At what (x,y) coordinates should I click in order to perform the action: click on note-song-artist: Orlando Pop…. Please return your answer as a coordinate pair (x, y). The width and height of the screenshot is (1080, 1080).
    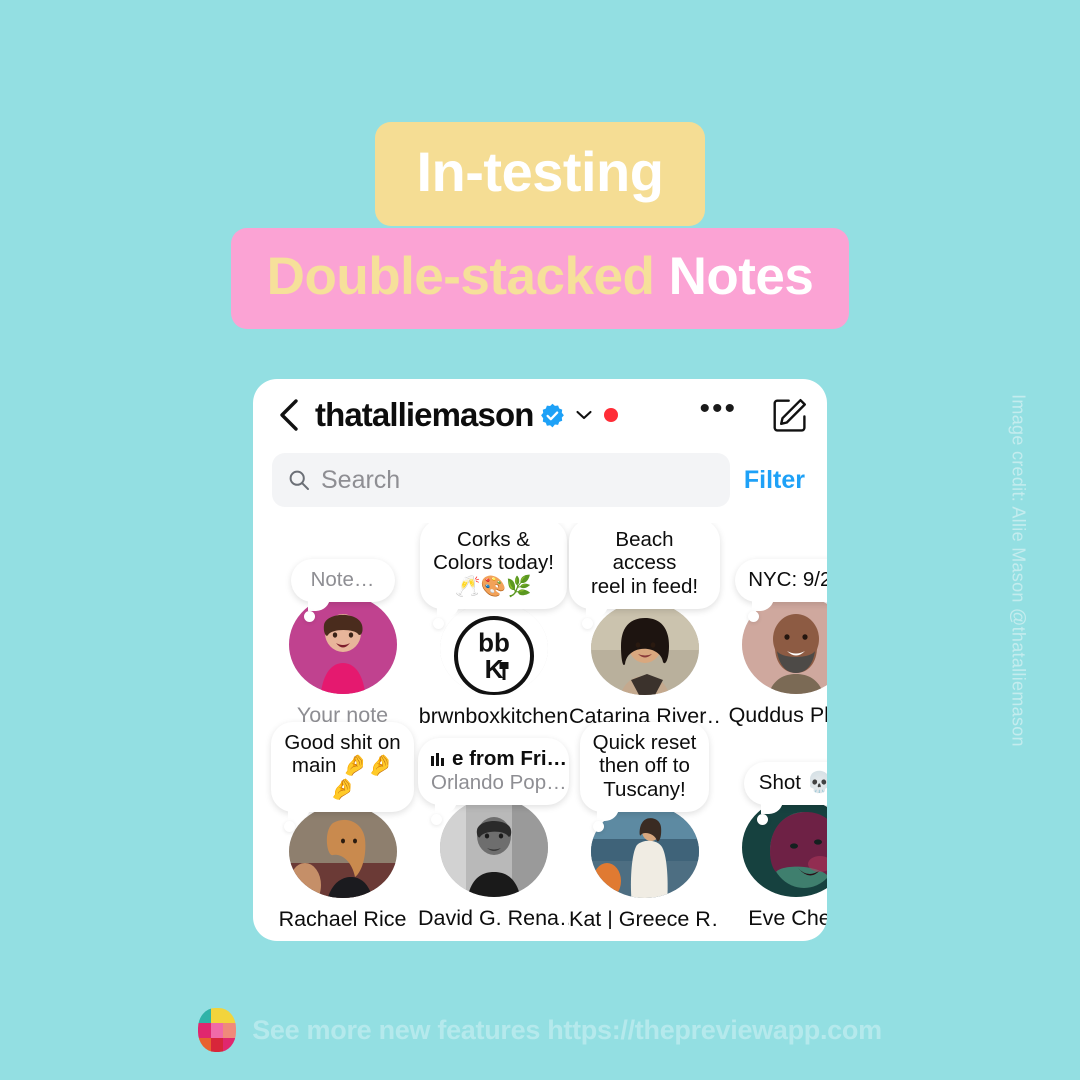
    Looking at the image, I should click on (499, 783).